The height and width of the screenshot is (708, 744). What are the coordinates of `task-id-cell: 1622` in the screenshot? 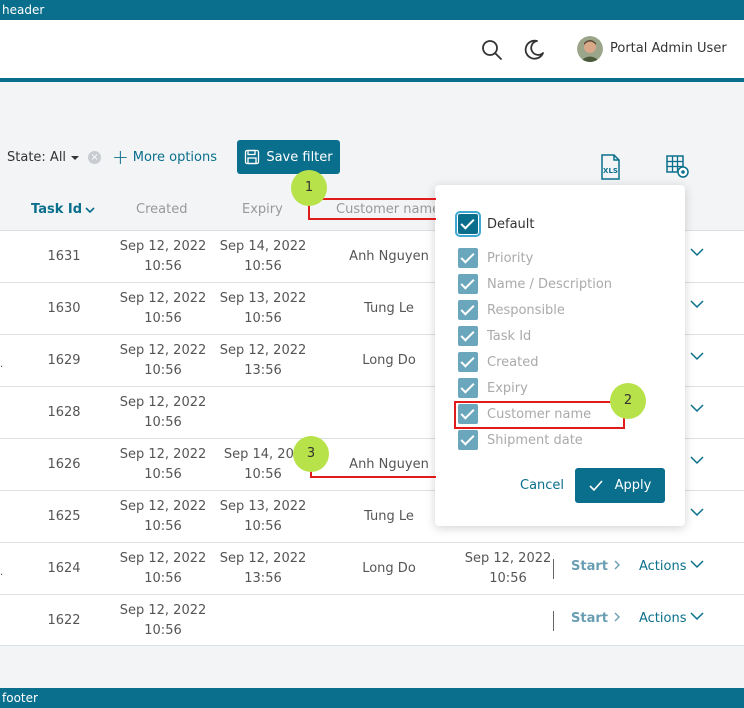 It's located at (64, 620).